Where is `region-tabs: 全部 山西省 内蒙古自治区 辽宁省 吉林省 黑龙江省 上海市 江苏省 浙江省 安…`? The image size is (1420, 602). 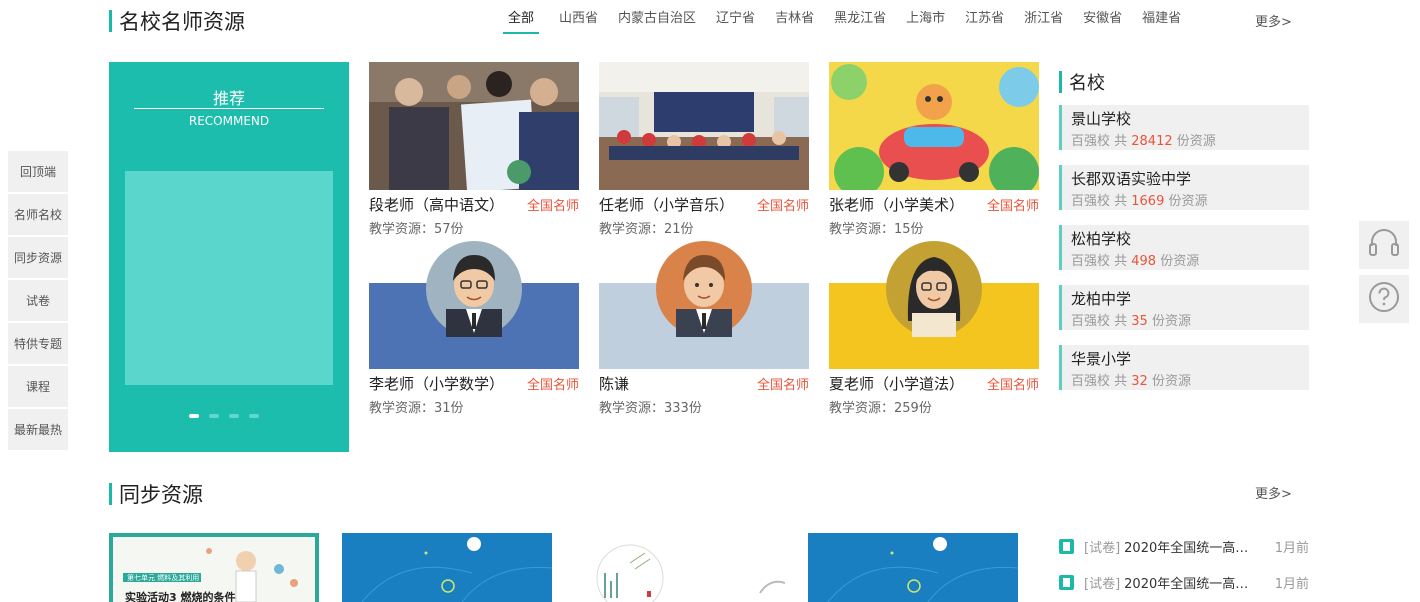
region-tabs: 全部 山西省 内蒙古自治区 辽宁省 吉林省 黑龙江省 上海市 江苏省 浙江省 安… is located at coordinates (852, 21).